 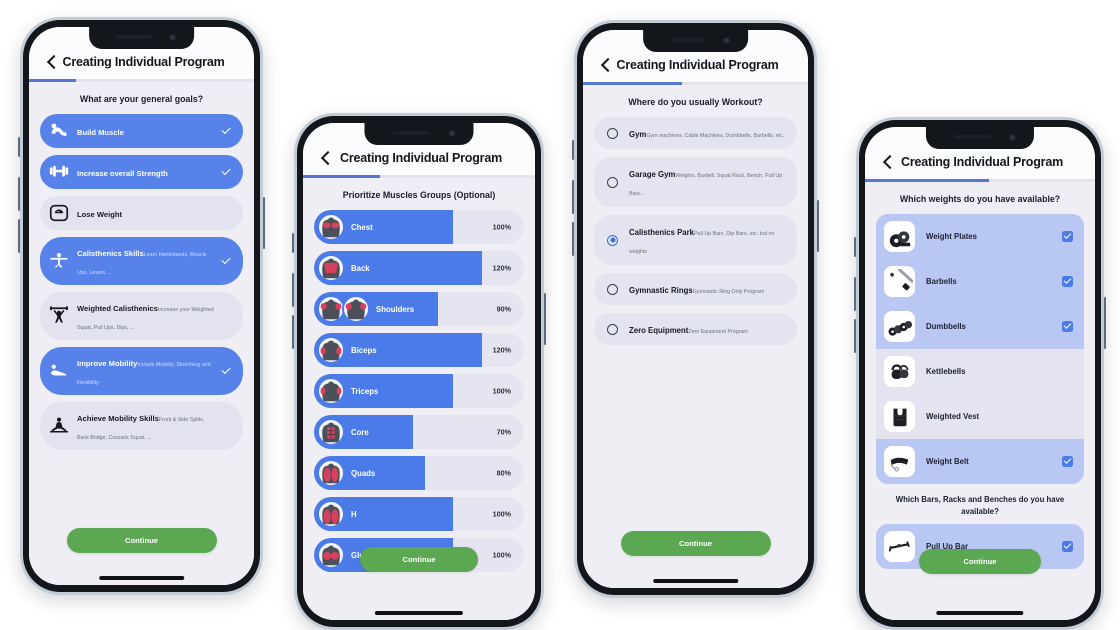 I want to click on planche-icon, so click(x=59, y=261).